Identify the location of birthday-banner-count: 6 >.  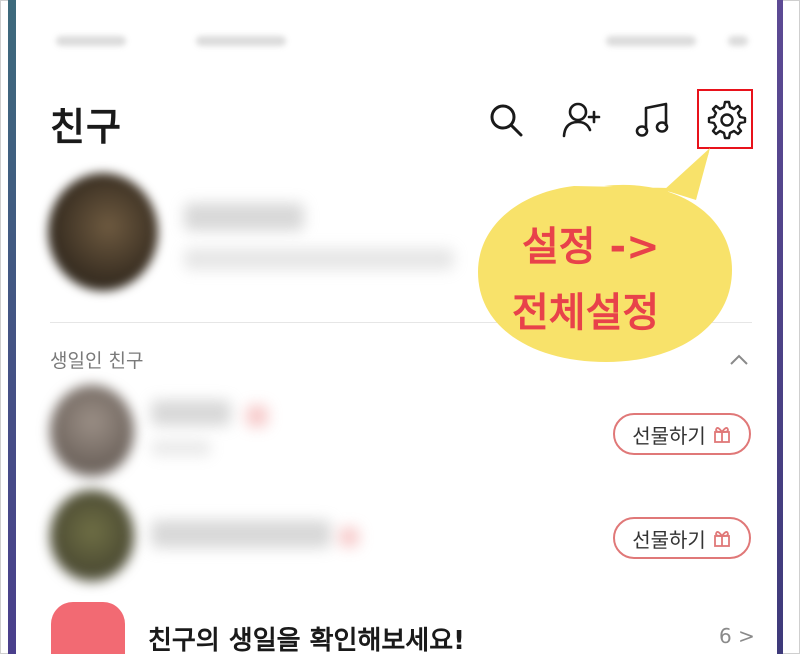
(737, 636).